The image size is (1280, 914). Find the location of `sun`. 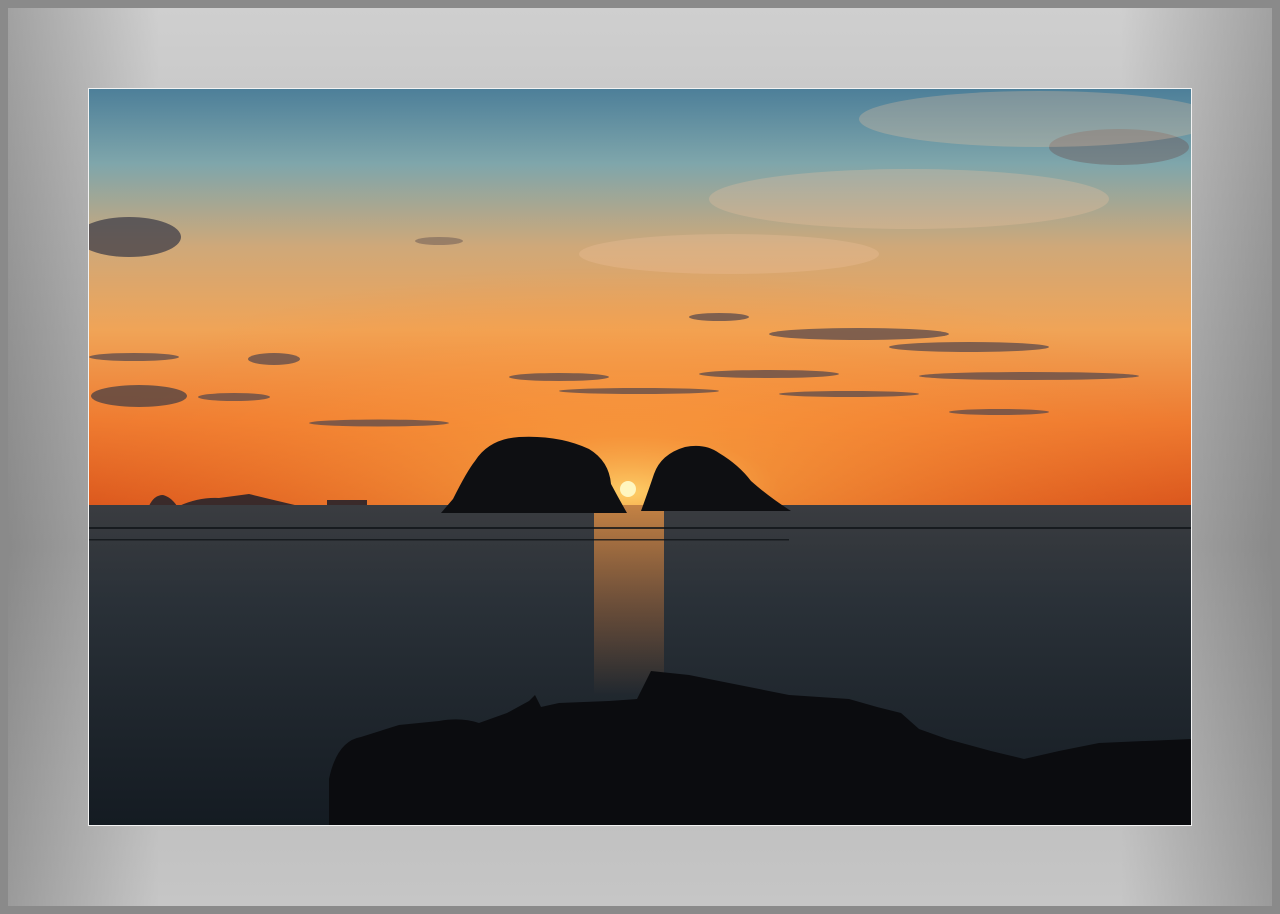

sun is located at coordinates (628, 489).